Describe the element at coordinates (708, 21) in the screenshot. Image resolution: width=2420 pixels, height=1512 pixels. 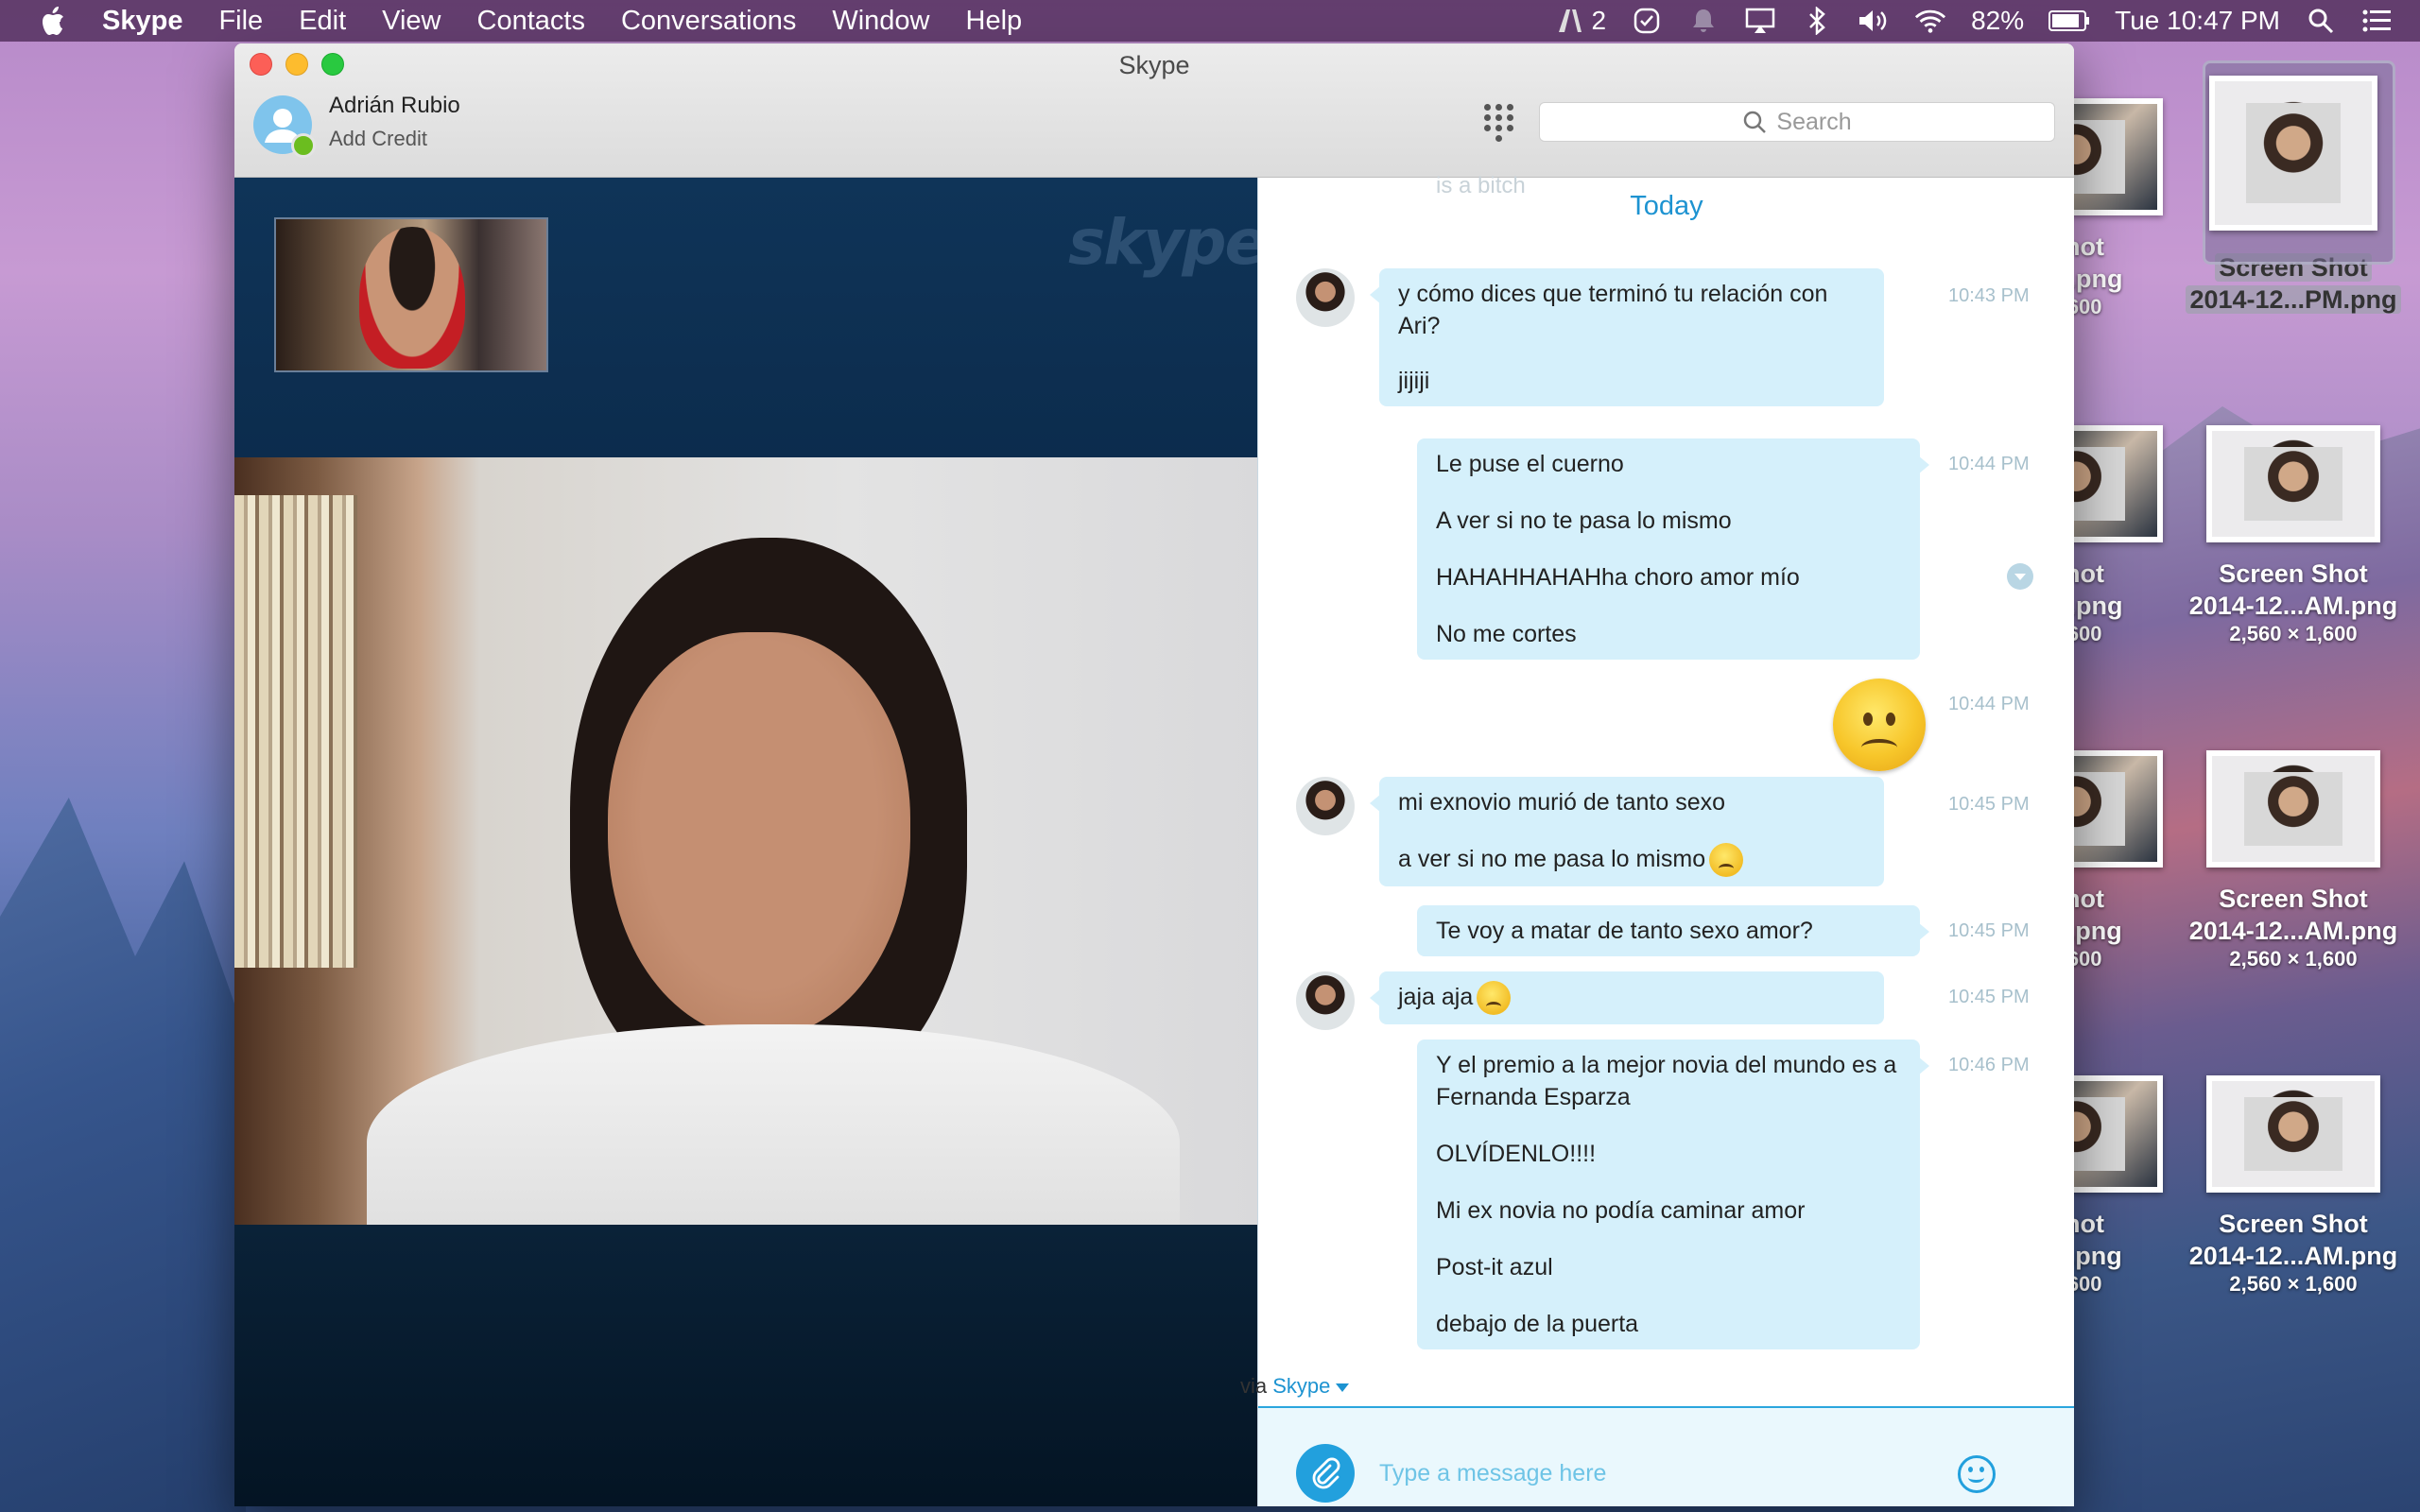
I see `menu-conversations: Conversations` at that location.